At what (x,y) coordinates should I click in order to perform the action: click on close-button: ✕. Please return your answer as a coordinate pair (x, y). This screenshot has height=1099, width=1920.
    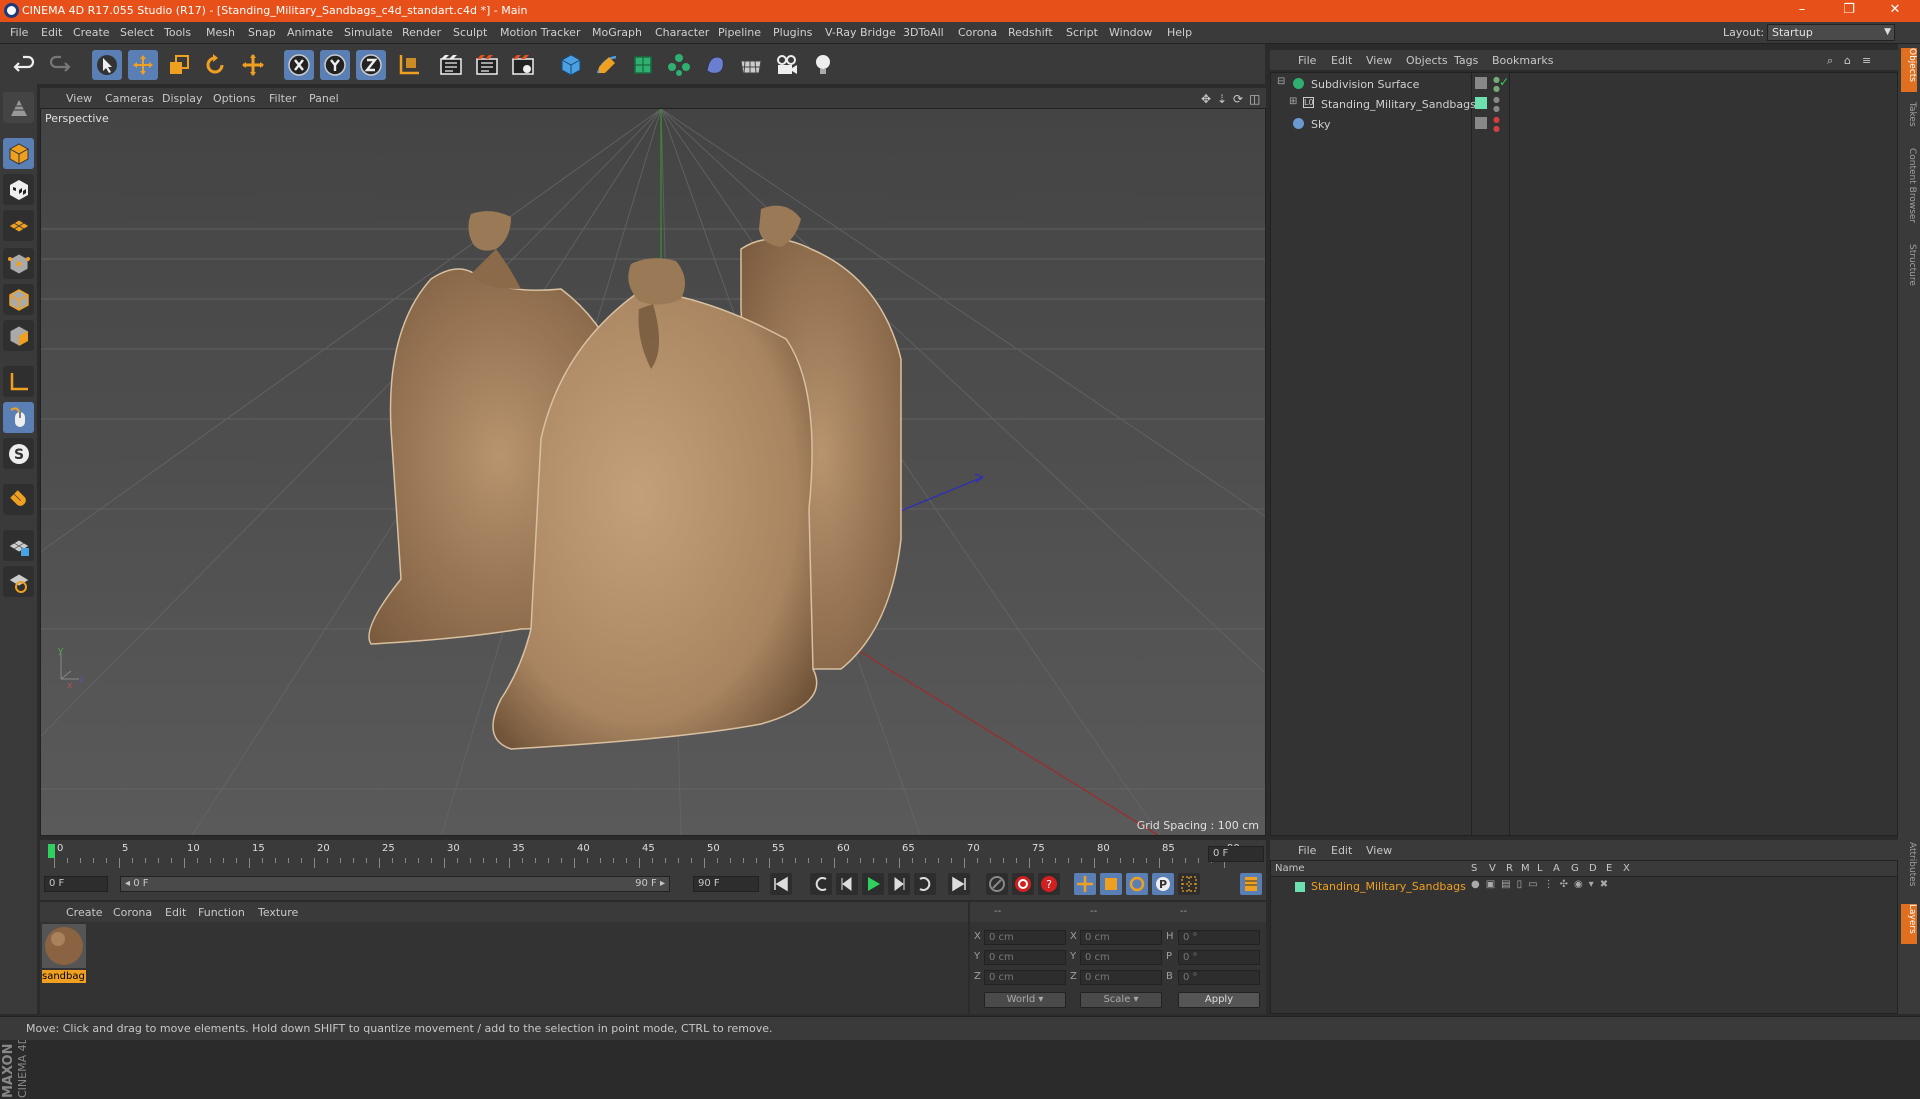
    Looking at the image, I should click on (1895, 11).